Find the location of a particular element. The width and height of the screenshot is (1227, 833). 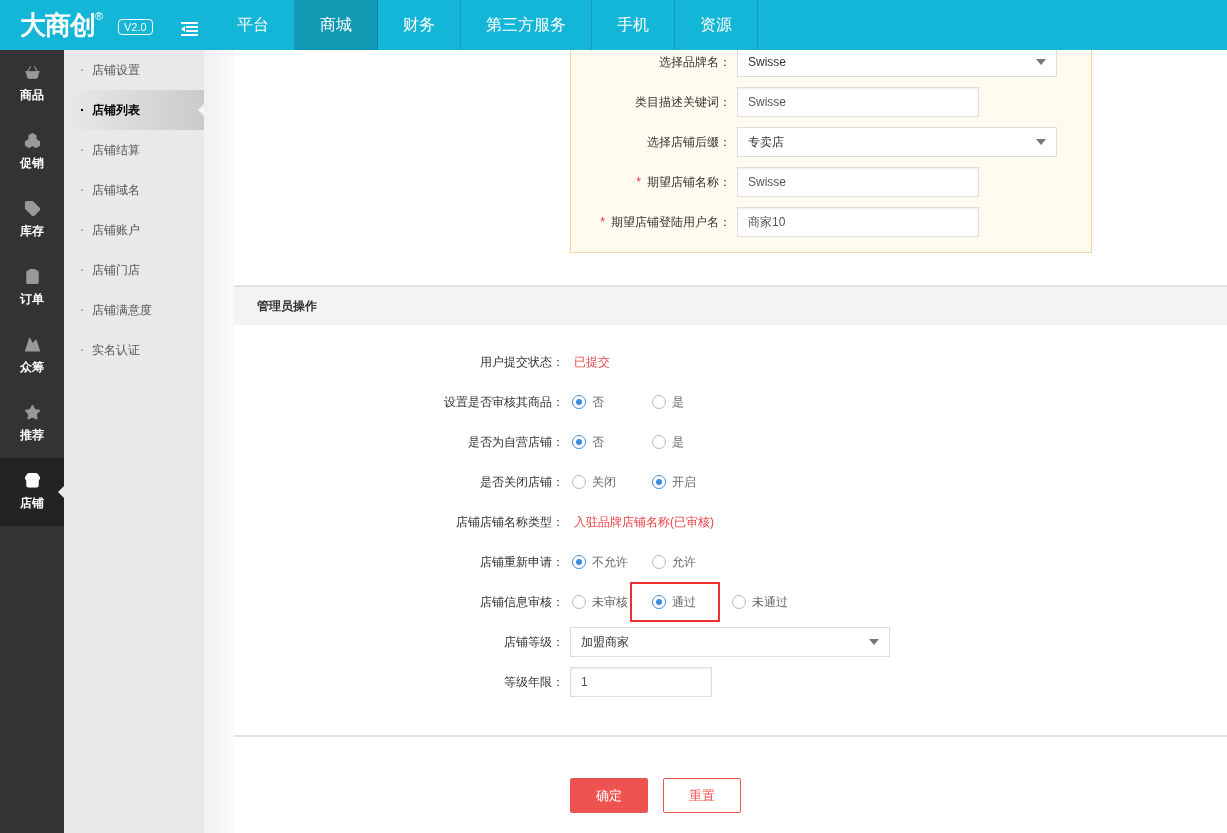

sidebar-item: 店铺 is located at coordinates (32, 492).